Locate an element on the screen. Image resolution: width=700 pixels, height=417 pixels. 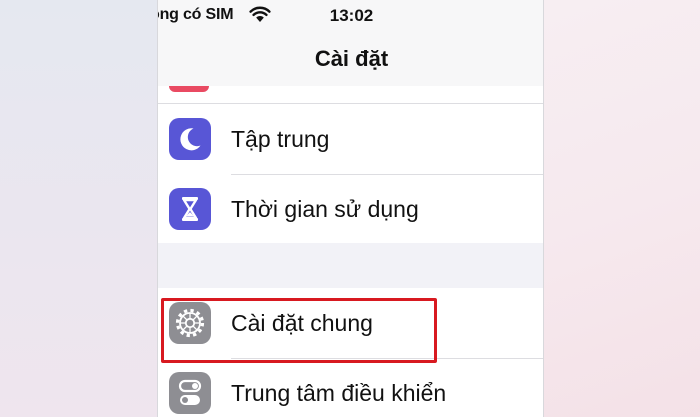
moon-icon is located at coordinates (190, 139).